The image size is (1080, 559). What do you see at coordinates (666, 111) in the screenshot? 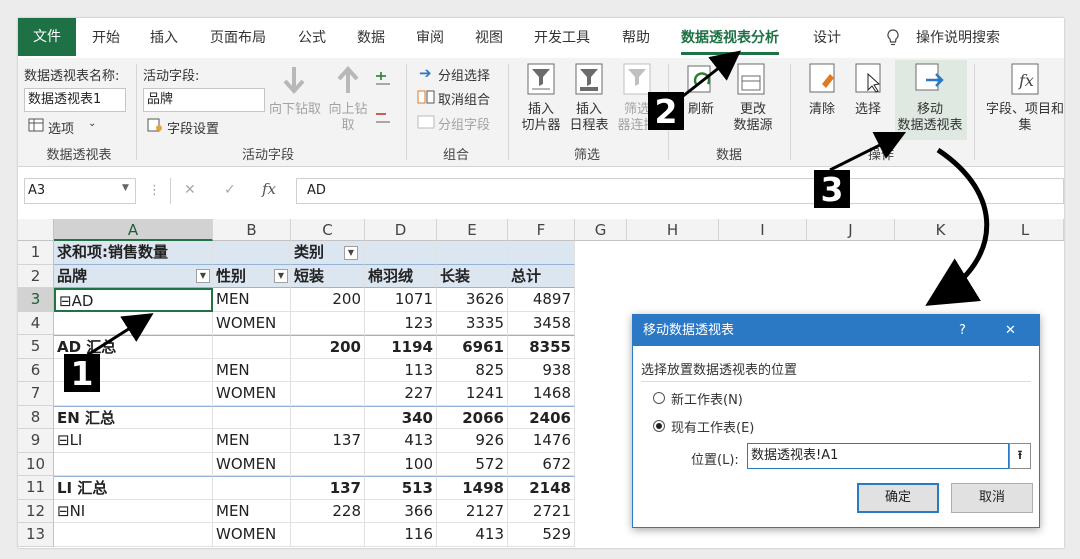
I see `step-marker-2: 2` at bounding box center [666, 111].